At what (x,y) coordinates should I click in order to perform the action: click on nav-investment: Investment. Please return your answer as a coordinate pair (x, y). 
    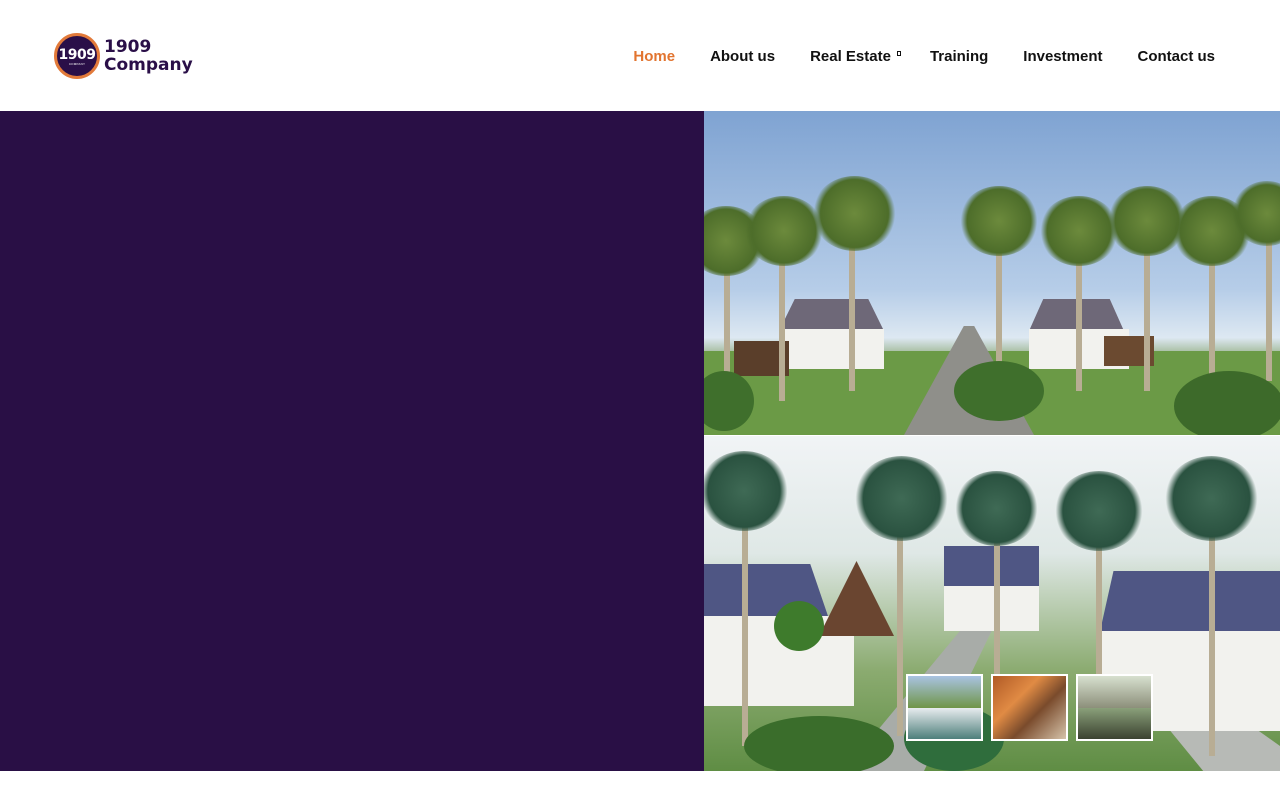
    Looking at the image, I should click on (1062, 56).